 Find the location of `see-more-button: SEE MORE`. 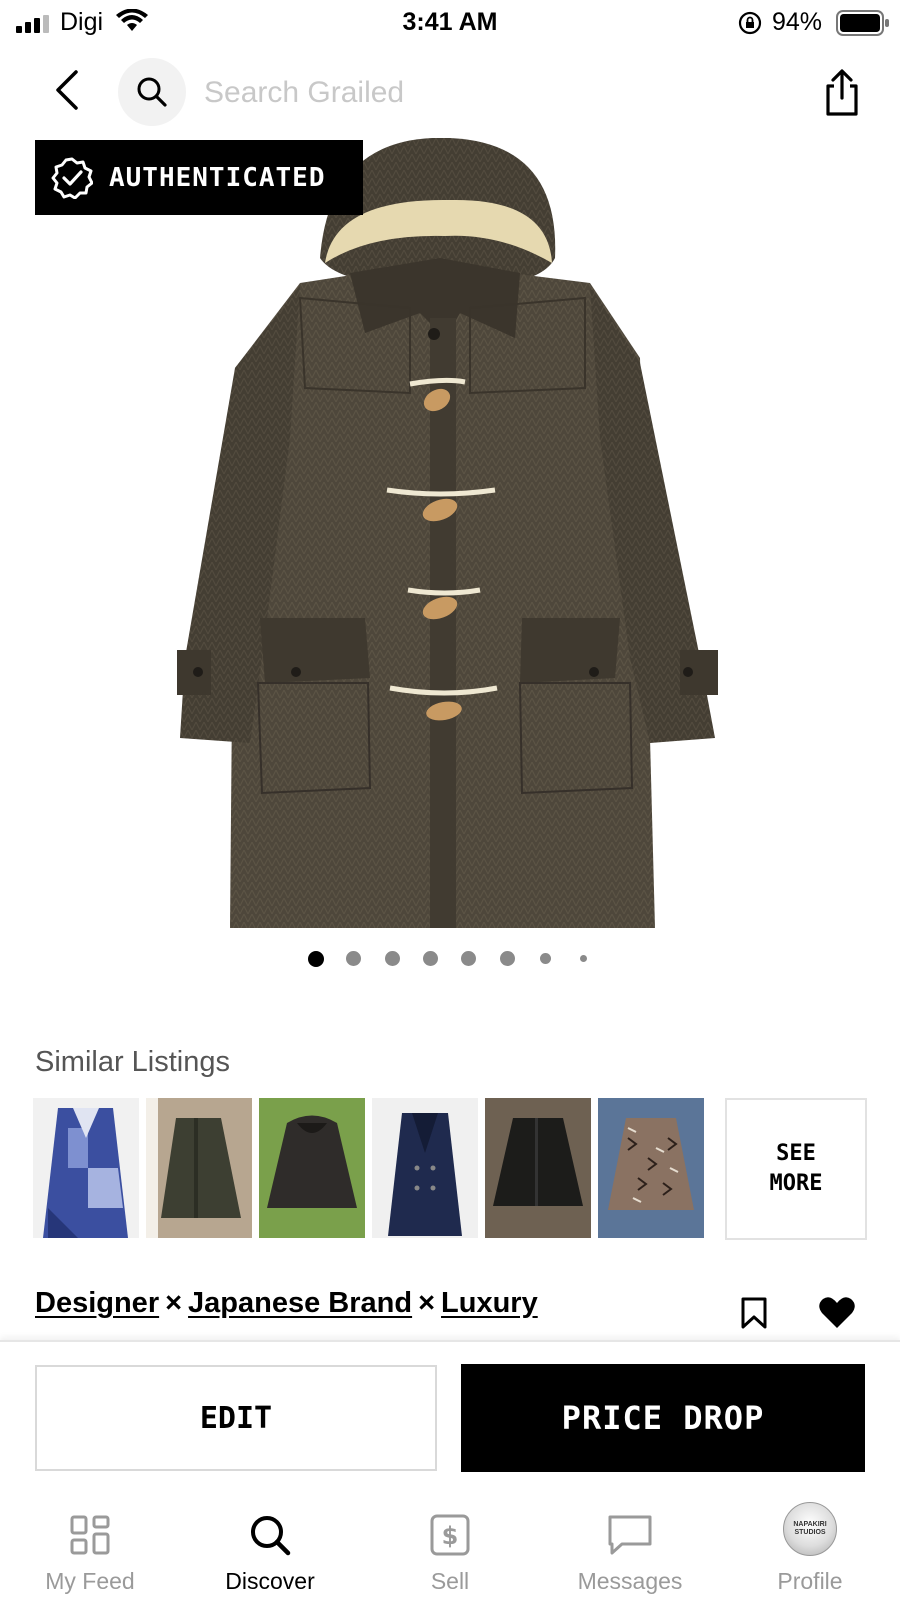

see-more-button: SEE MORE is located at coordinates (796, 1169).